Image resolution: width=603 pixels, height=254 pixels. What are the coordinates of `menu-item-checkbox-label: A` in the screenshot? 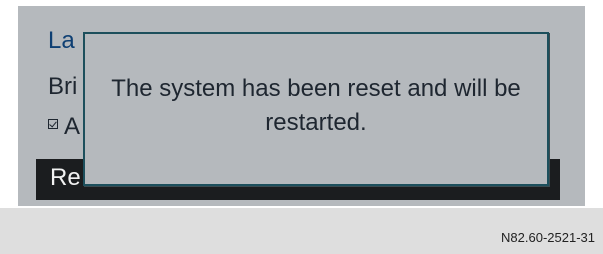 It's located at (72, 126).